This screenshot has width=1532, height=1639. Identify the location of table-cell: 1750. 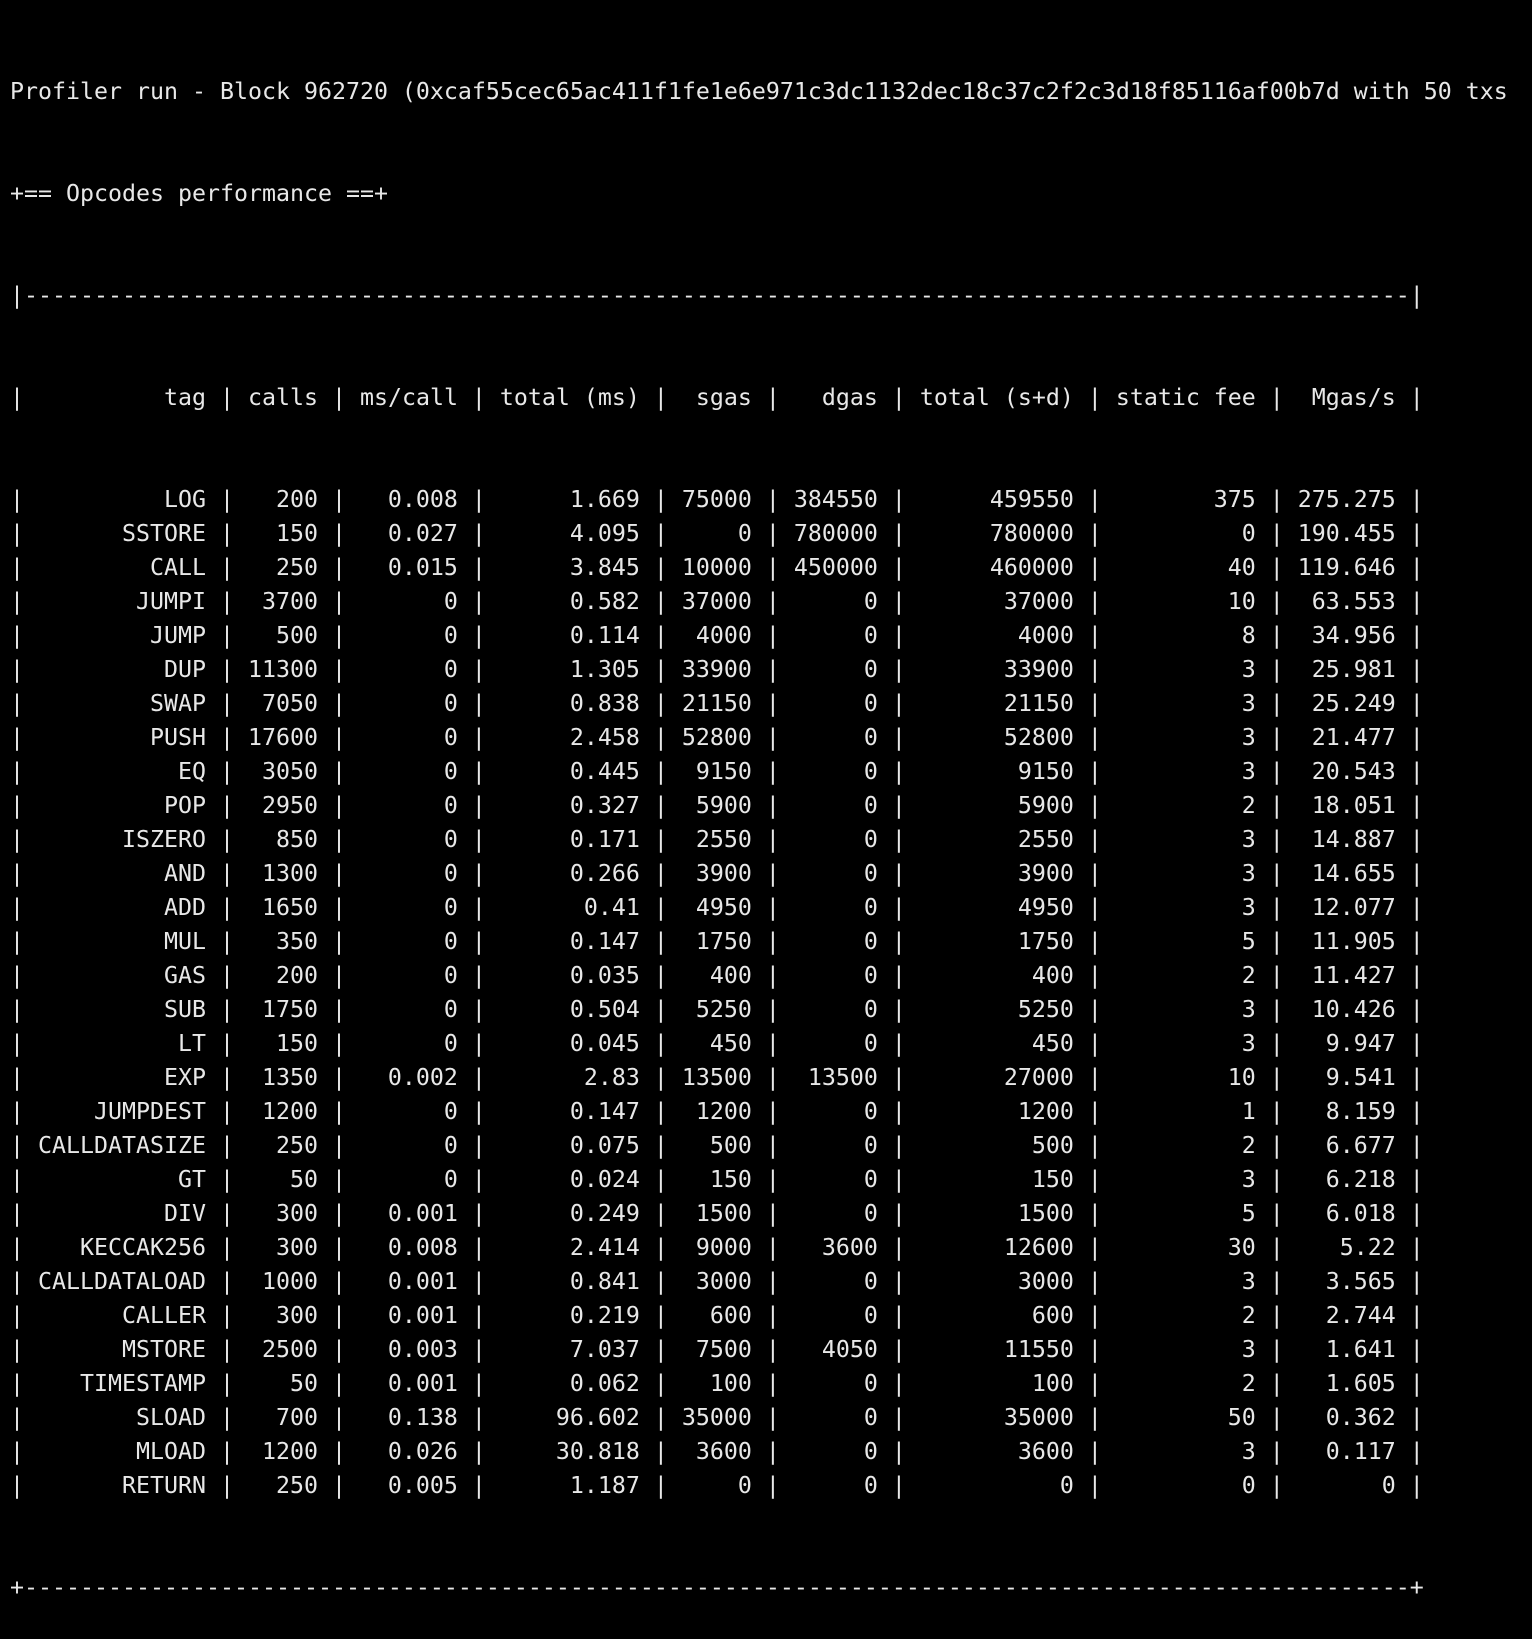
(1045, 941).